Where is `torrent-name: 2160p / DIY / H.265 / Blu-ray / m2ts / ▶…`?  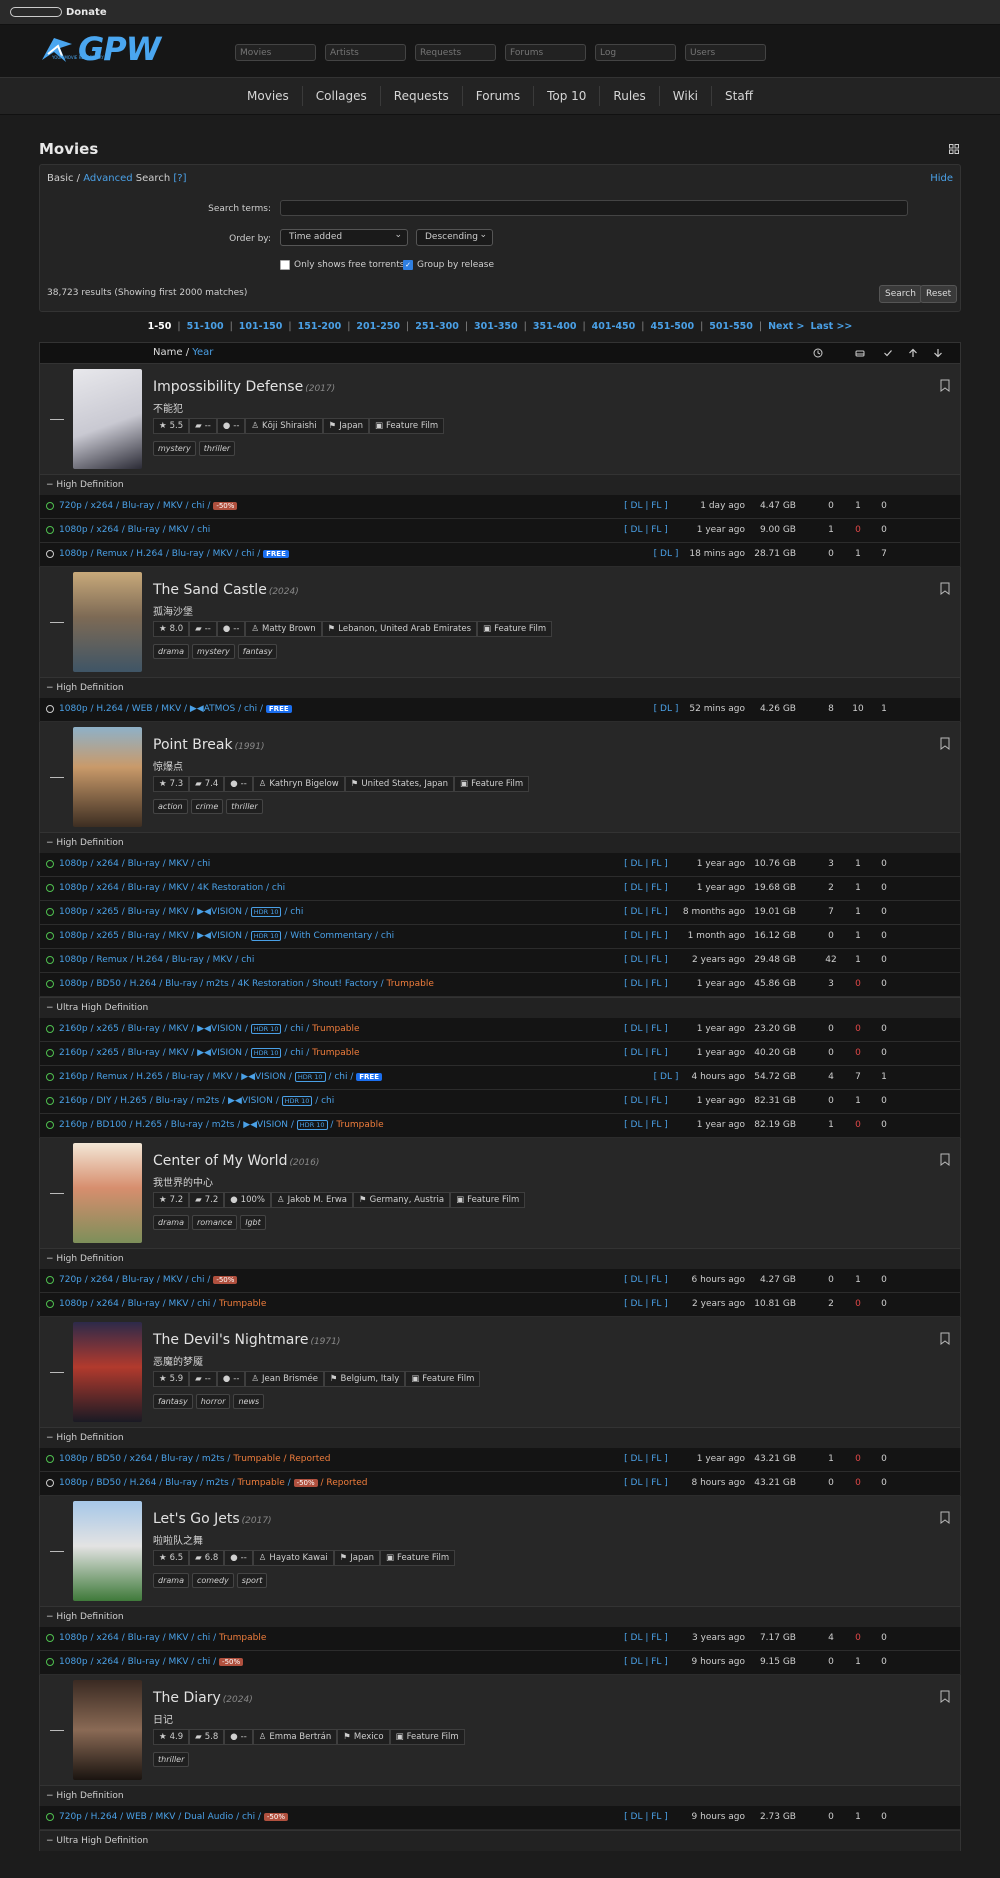
torrent-name: 2160p / DIY / H.265 / Blu-ray / m2ts / ▶… is located at coordinates (196, 1101).